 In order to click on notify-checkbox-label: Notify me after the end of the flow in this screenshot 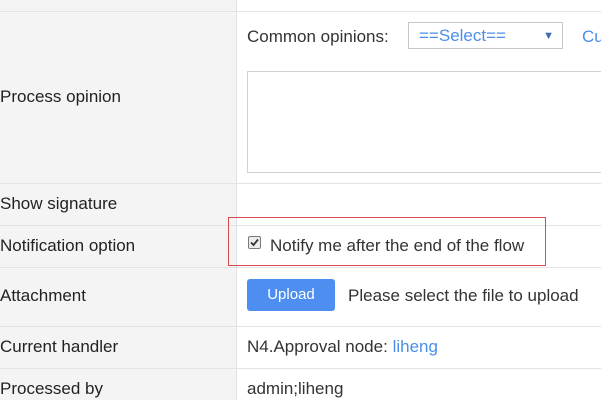, I will do `click(397, 246)`.